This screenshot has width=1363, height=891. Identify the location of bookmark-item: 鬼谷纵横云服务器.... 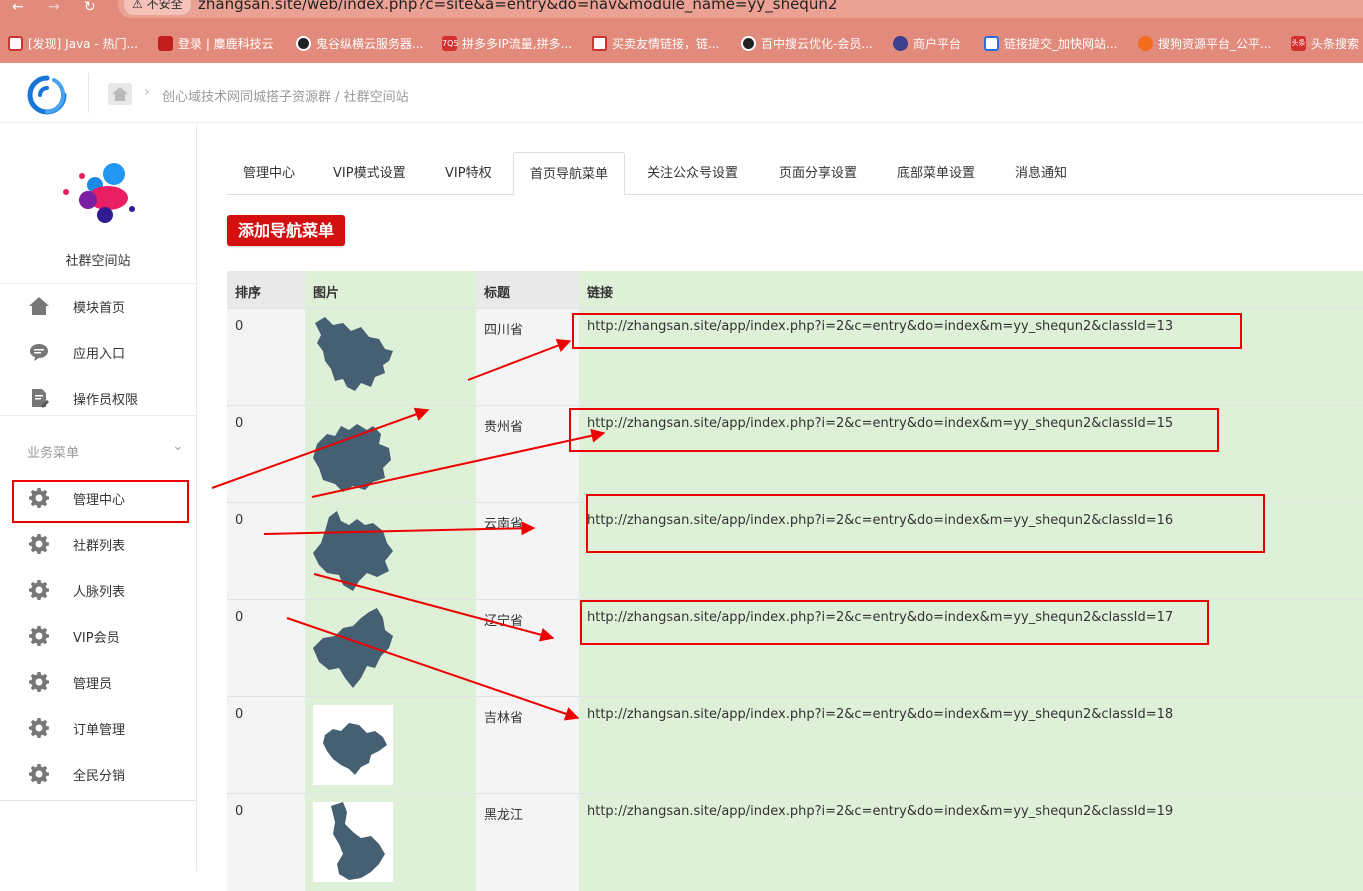
(359, 43).